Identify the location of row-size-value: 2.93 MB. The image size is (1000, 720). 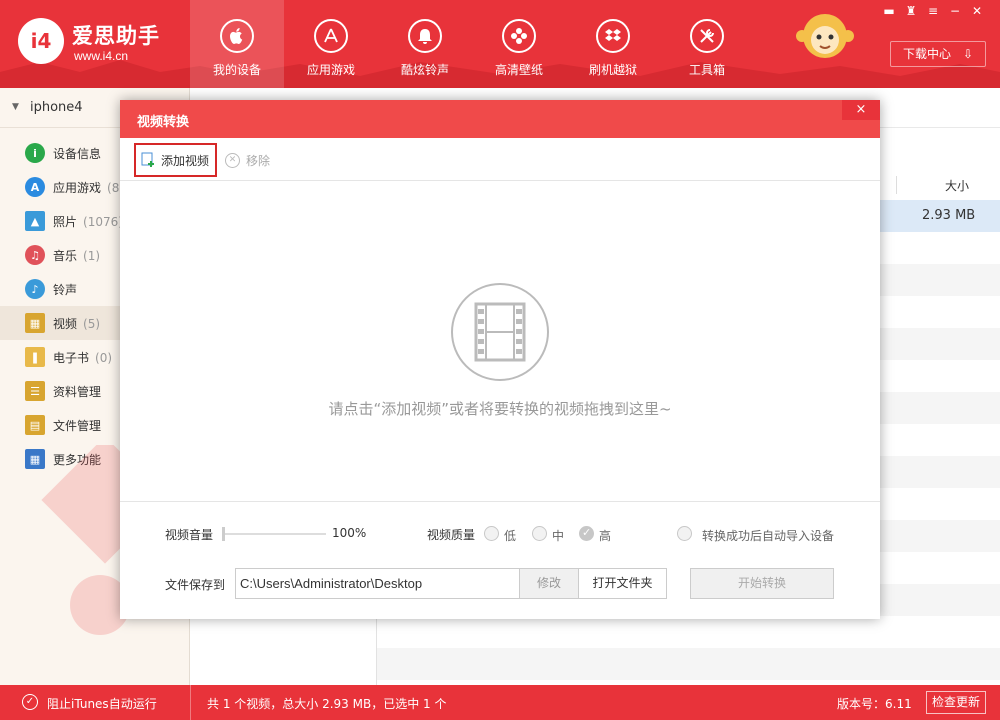
(949, 215).